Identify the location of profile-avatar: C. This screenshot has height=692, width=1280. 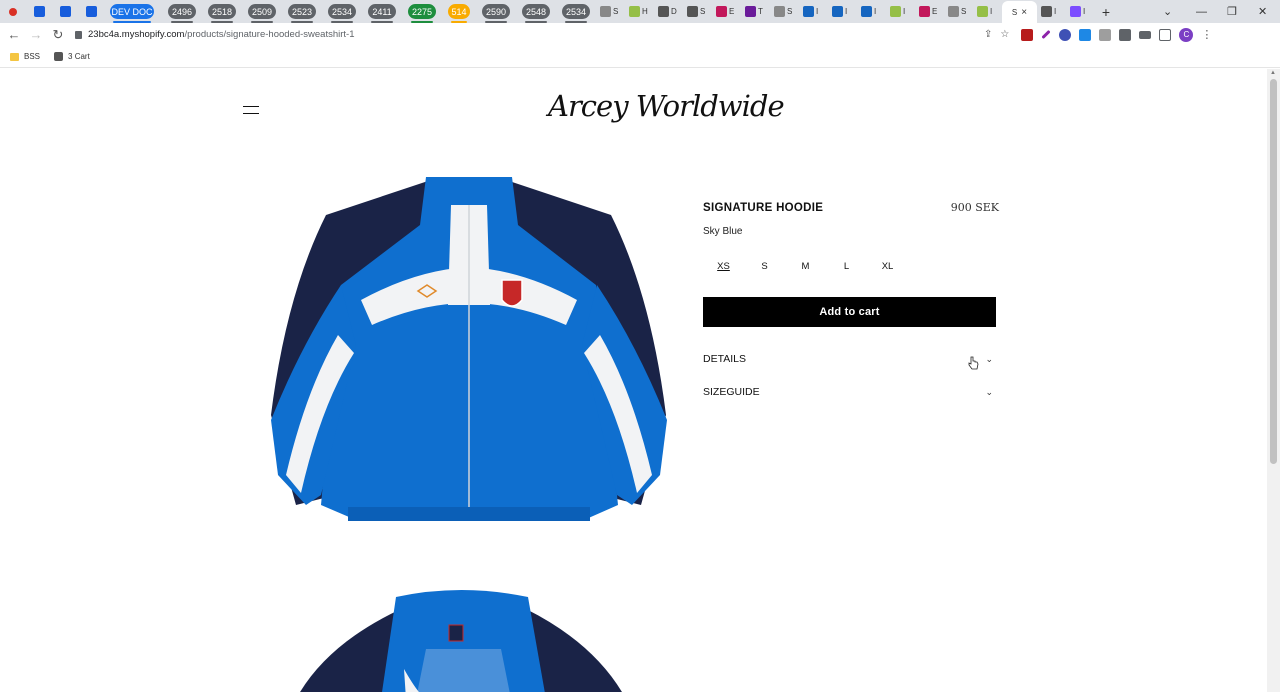
(1186, 34).